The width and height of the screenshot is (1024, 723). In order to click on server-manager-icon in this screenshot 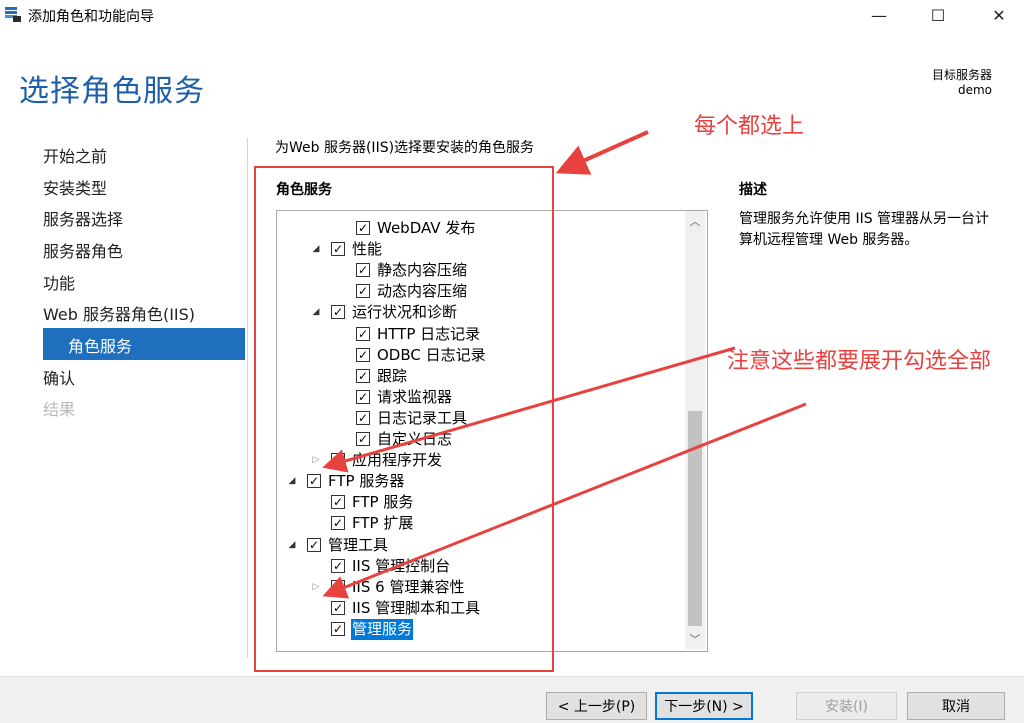, I will do `click(13, 14)`.